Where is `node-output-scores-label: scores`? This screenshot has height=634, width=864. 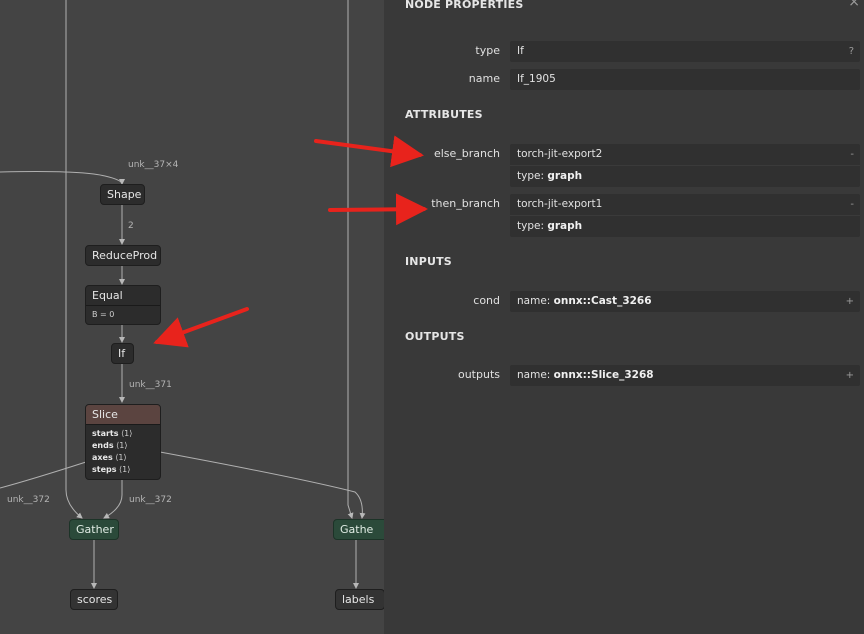
node-output-scores-label: scores is located at coordinates (95, 599).